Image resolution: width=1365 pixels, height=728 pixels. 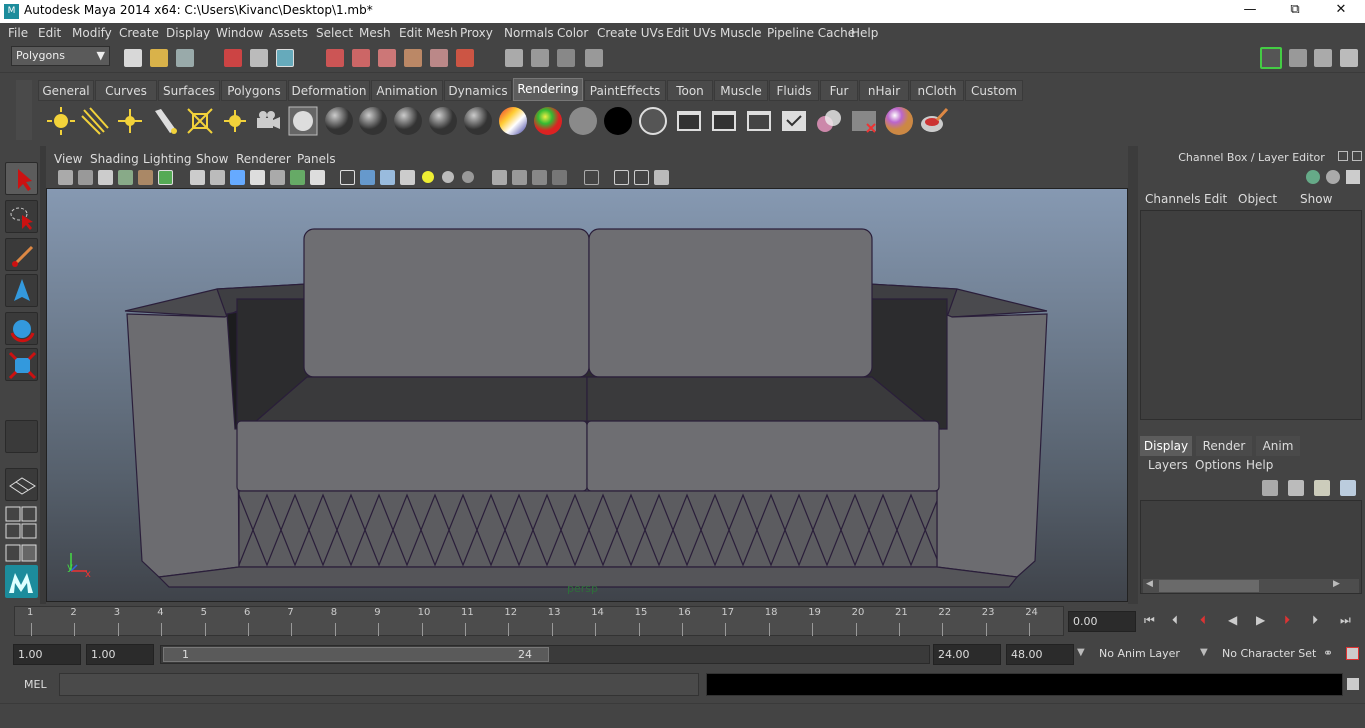 I want to click on menu-color: Color, so click(x=572, y=33).